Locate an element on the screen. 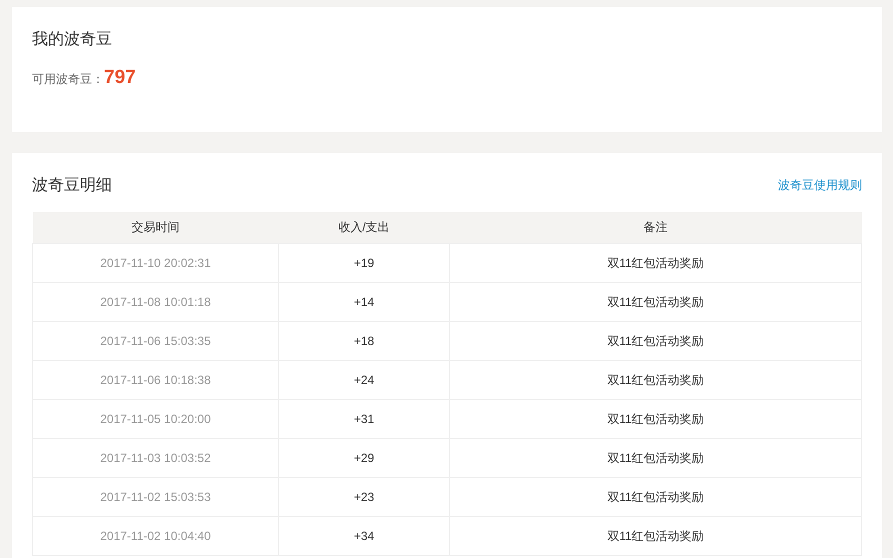 Image resolution: width=893 pixels, height=558 pixels. table-cell: +24 is located at coordinates (364, 380).